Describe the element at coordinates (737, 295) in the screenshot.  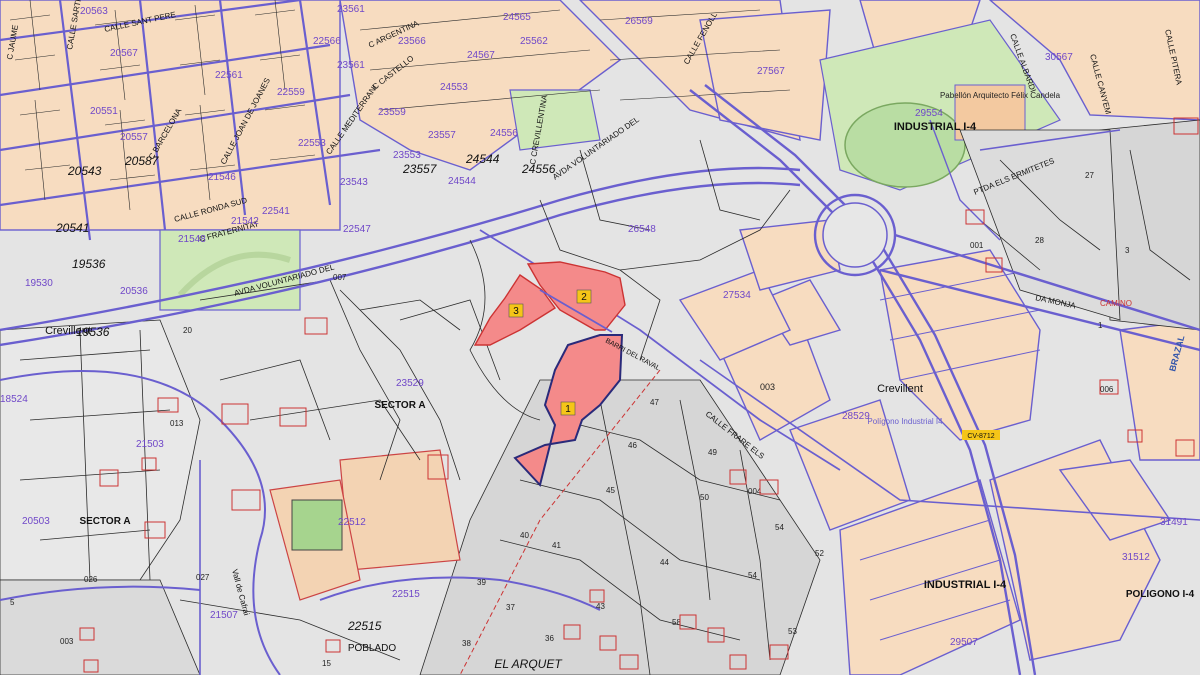
I see `cadastral-numbers-40: 27534` at that location.